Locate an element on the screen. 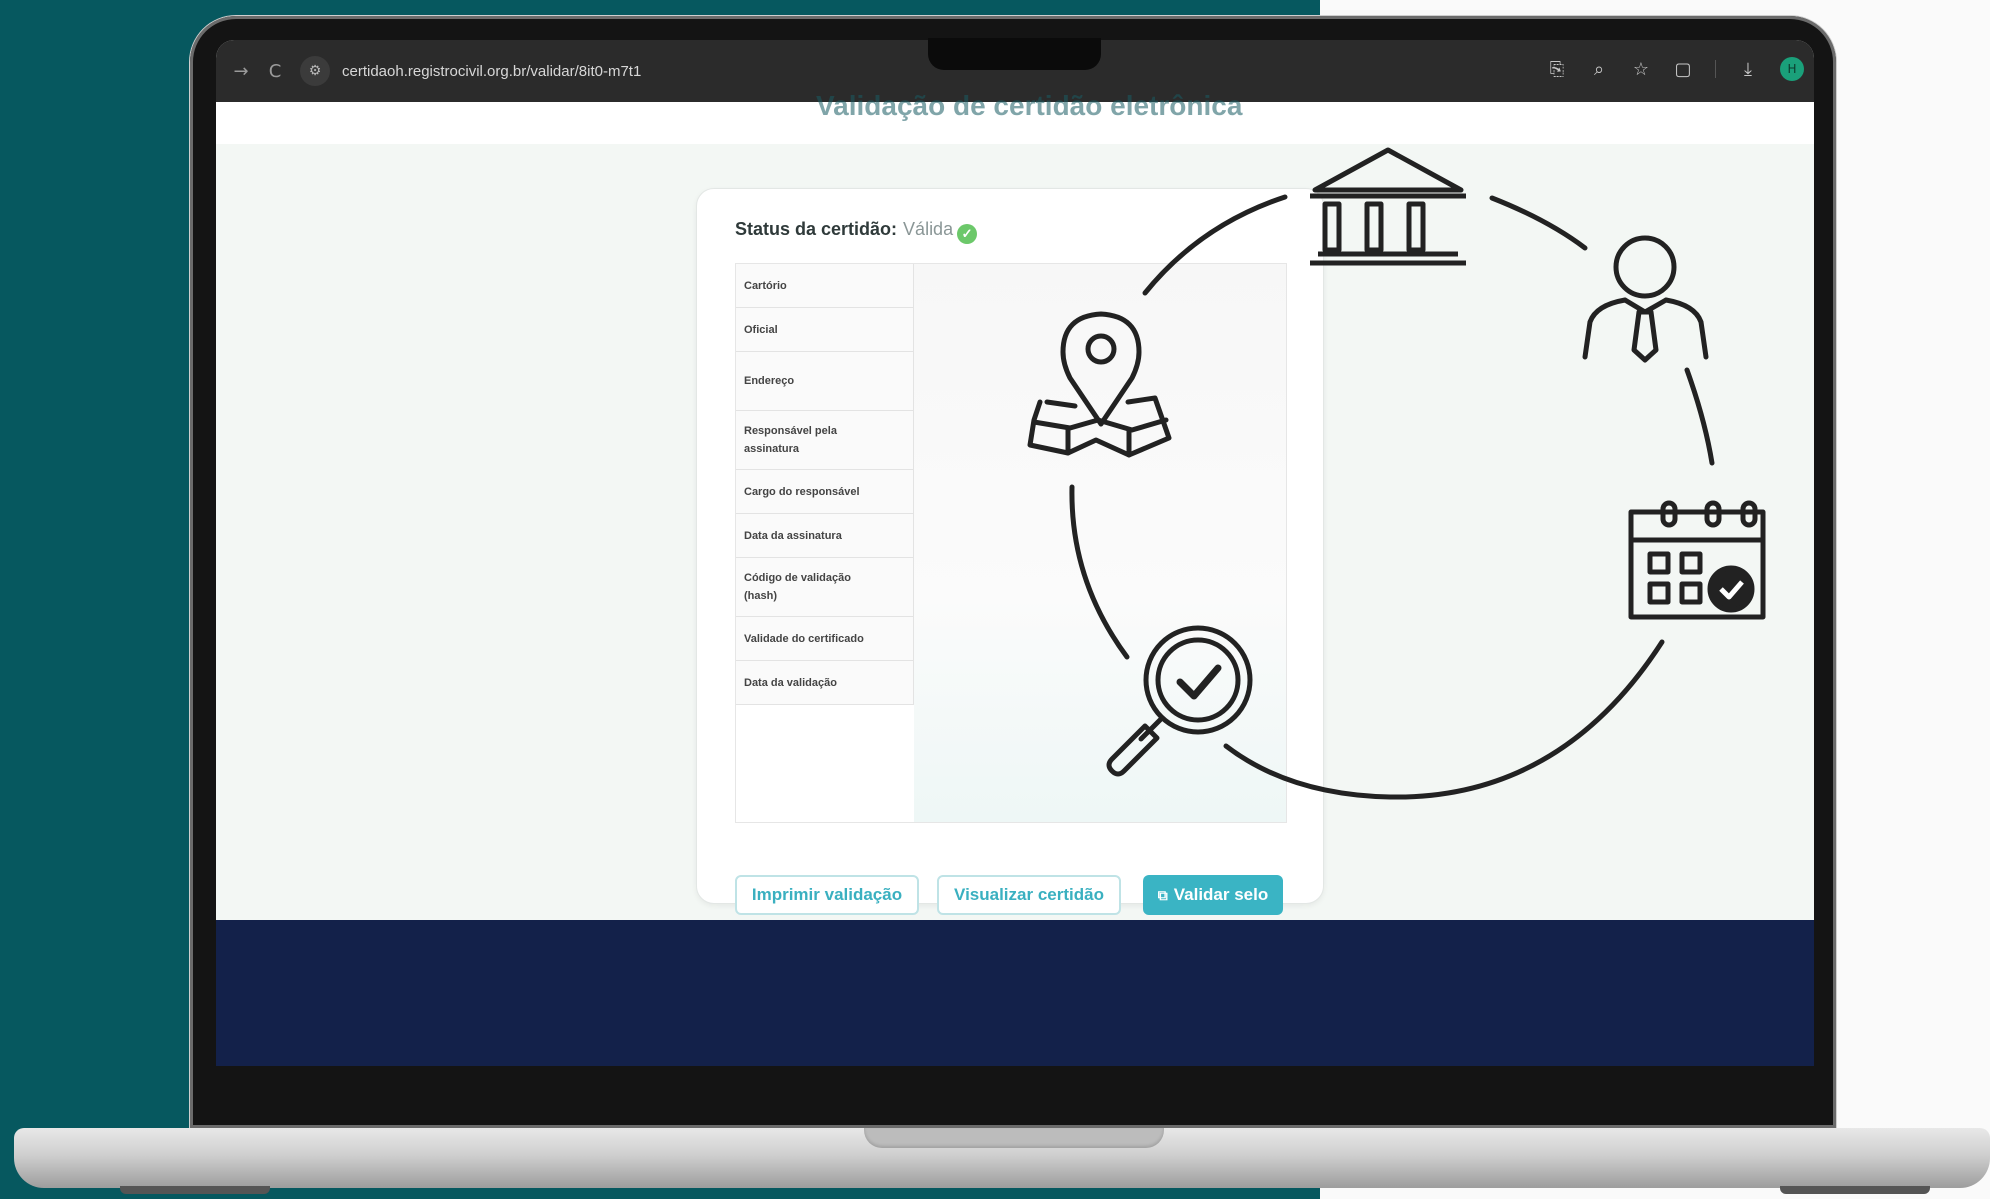  table-row-label: Endereço is located at coordinates (825, 381).